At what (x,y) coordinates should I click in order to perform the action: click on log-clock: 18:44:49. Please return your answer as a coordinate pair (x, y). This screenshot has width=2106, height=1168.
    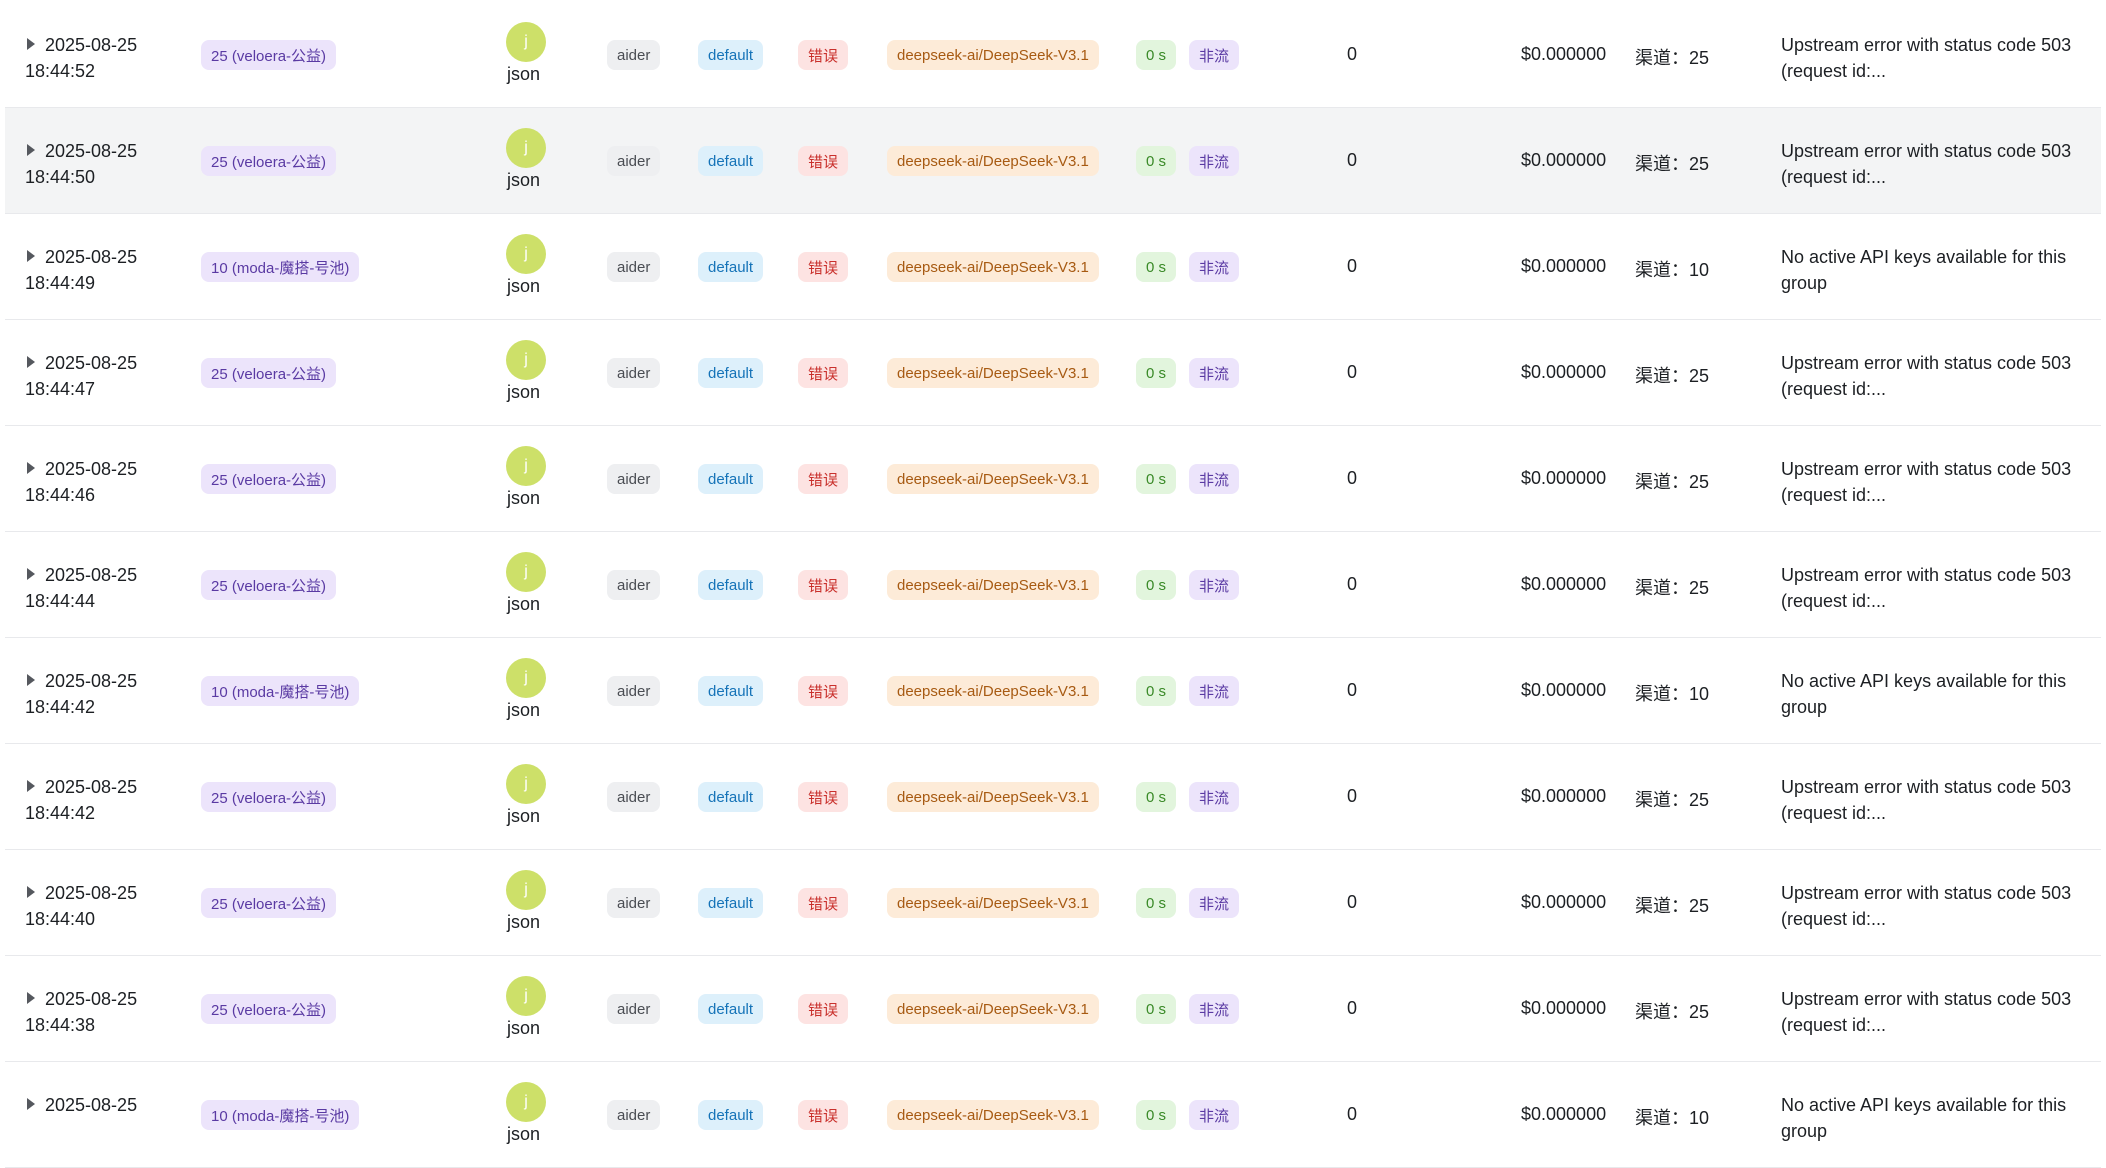
    Looking at the image, I should click on (60, 283).